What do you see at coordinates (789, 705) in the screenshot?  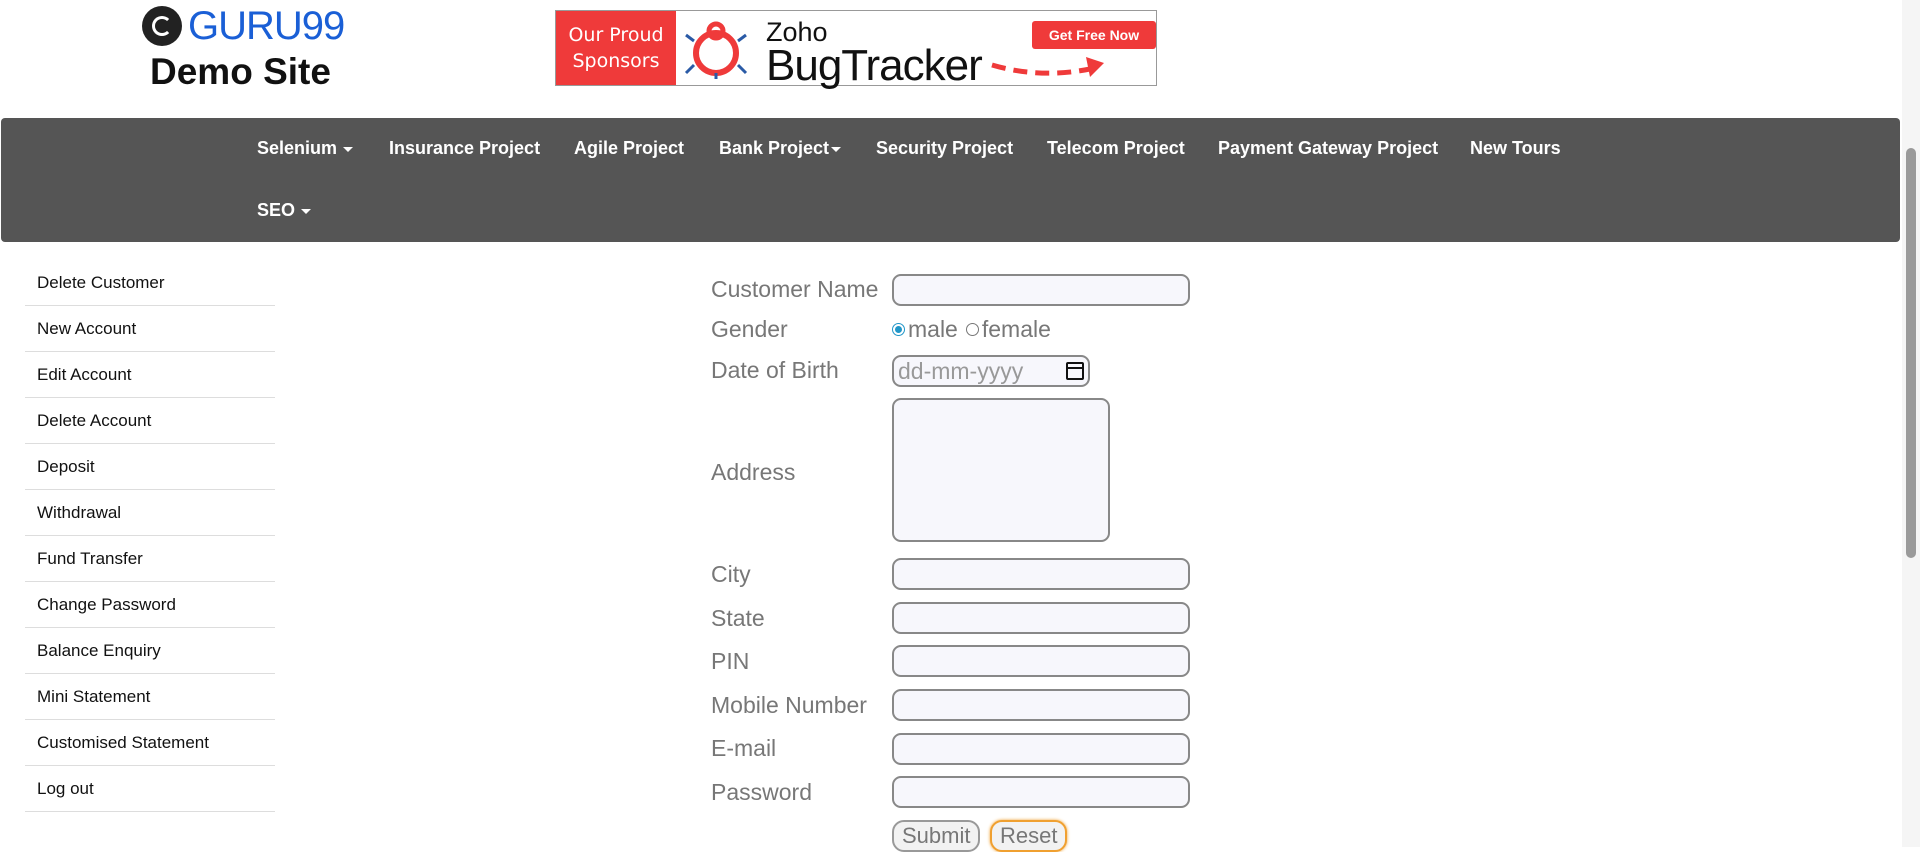 I see `mobile-number-label: Mobile Number` at bounding box center [789, 705].